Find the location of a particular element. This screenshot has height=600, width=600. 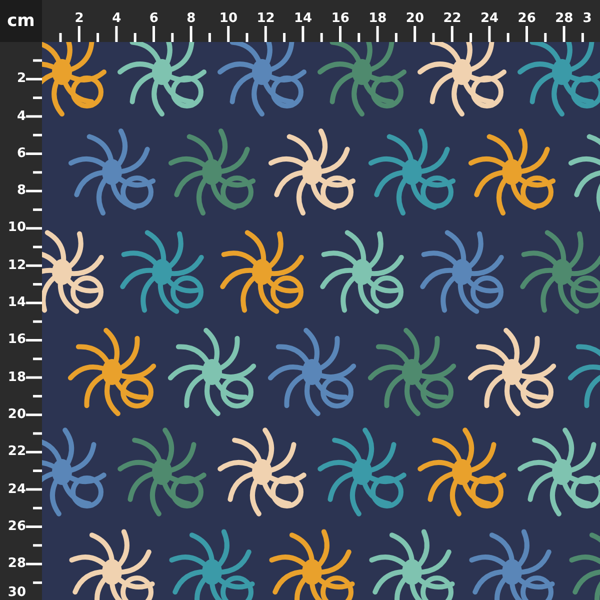

ruler-label: 3 is located at coordinates (587, 19).